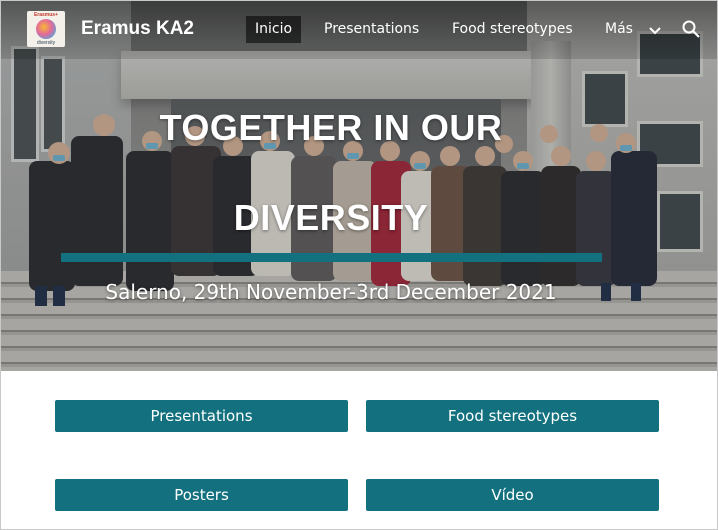  What do you see at coordinates (655, 31) in the screenshot?
I see `chevron-down-icon` at bounding box center [655, 31].